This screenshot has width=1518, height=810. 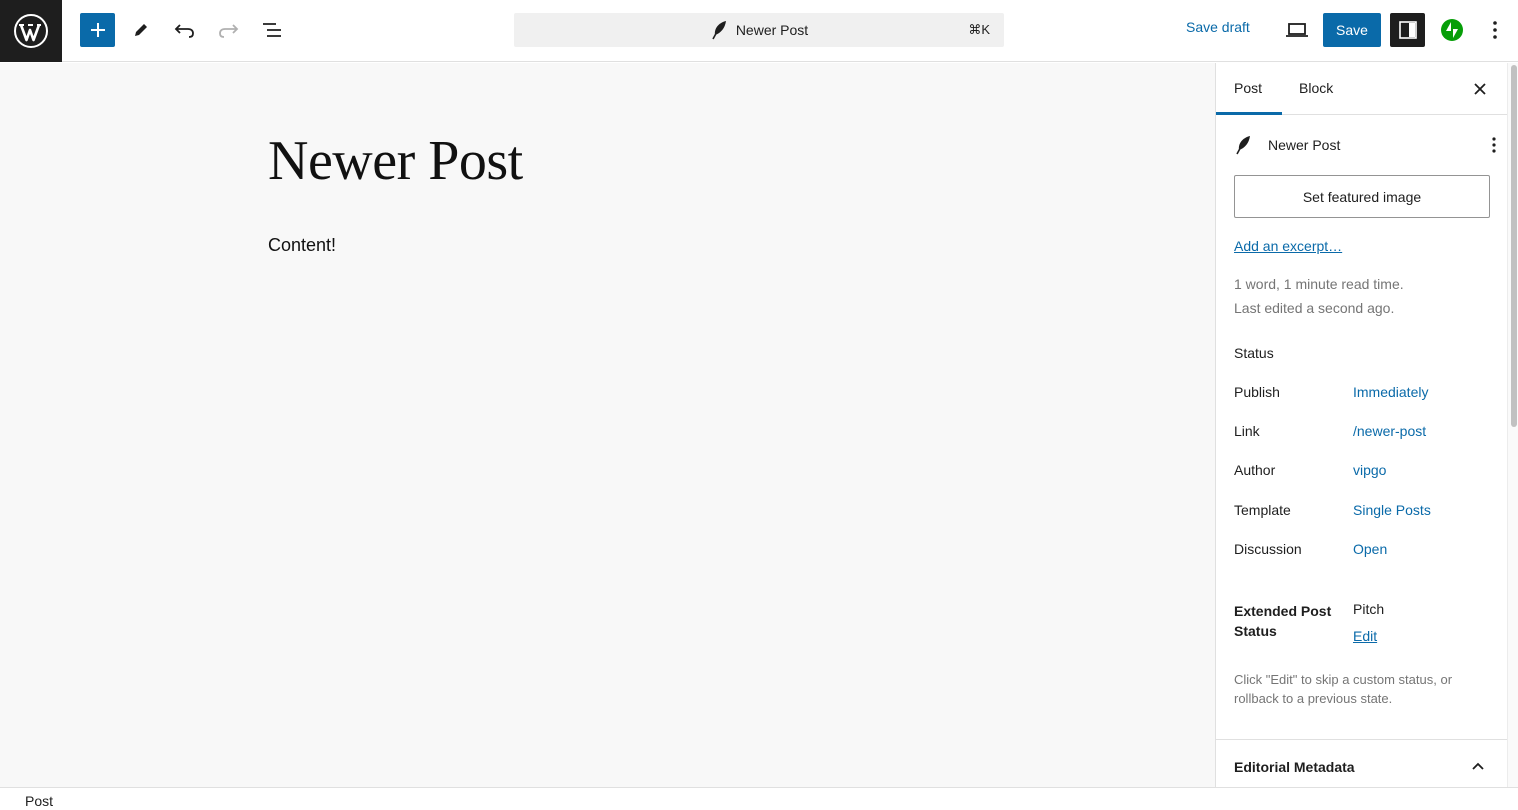 What do you see at coordinates (979, 29) in the screenshot?
I see `keyboard-shortcut-hint: ⌘K` at bounding box center [979, 29].